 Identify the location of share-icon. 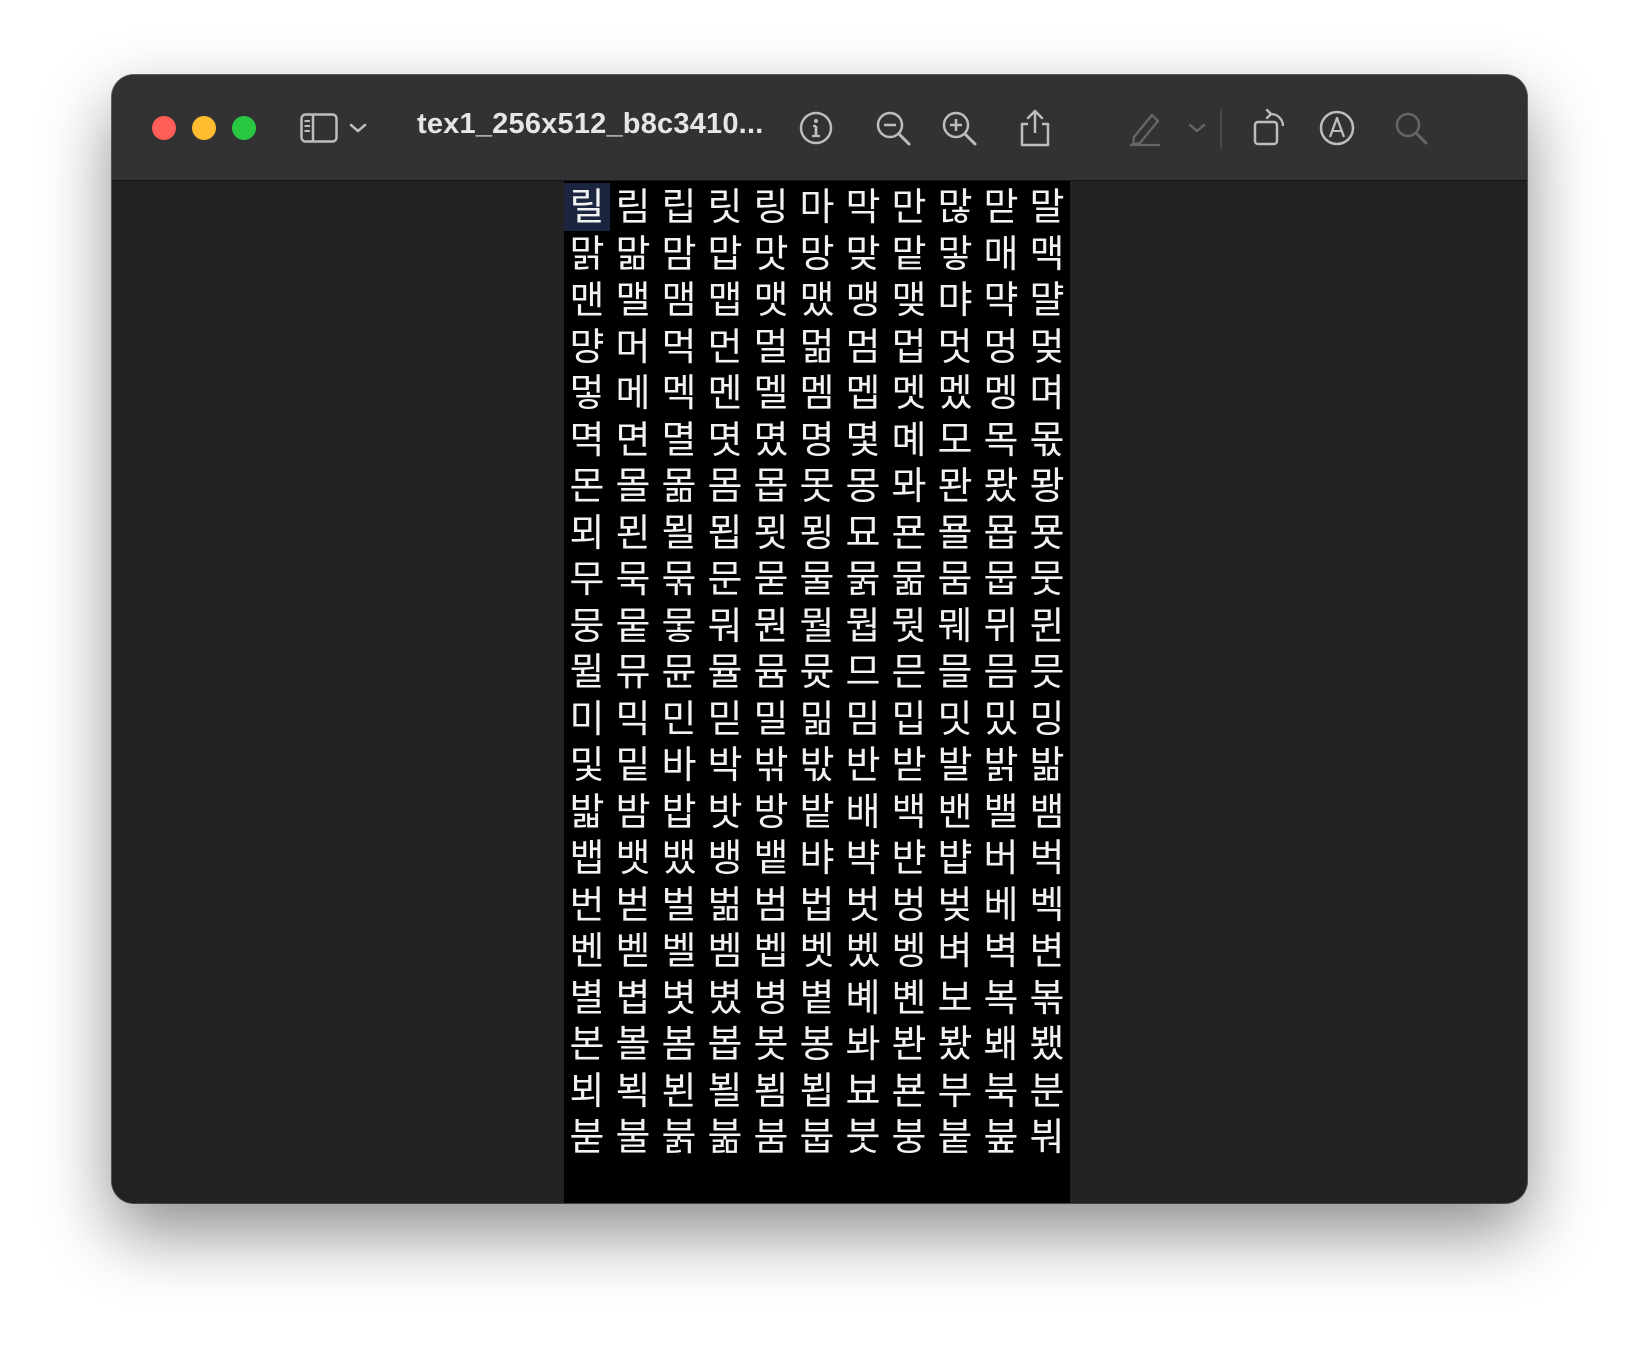
(1035, 128).